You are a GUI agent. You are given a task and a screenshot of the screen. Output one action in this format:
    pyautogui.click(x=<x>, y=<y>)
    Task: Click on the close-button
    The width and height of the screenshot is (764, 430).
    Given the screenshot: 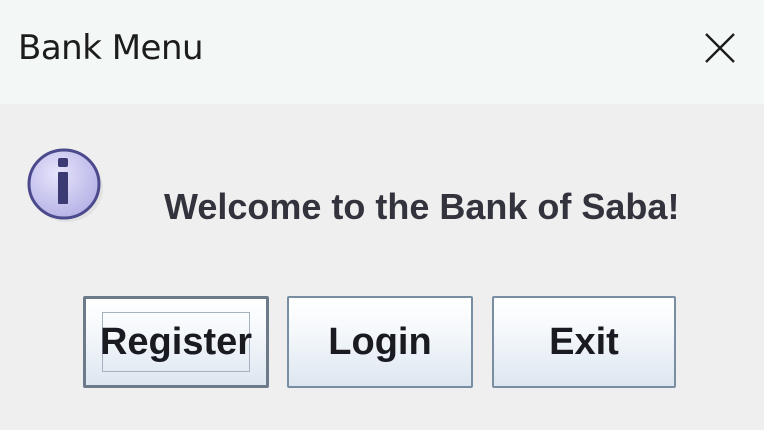 What is the action you would take?
    pyautogui.click(x=720, y=48)
    